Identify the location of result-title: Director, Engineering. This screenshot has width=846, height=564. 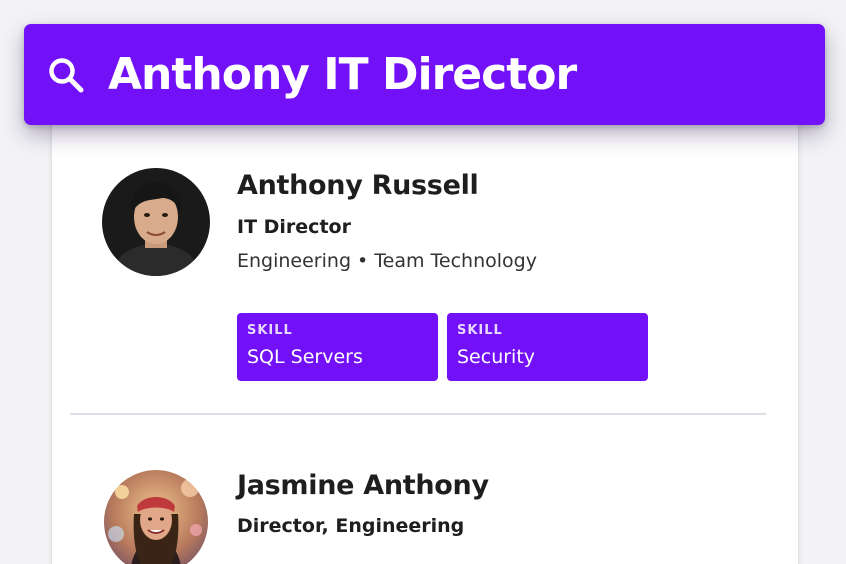
(351, 526).